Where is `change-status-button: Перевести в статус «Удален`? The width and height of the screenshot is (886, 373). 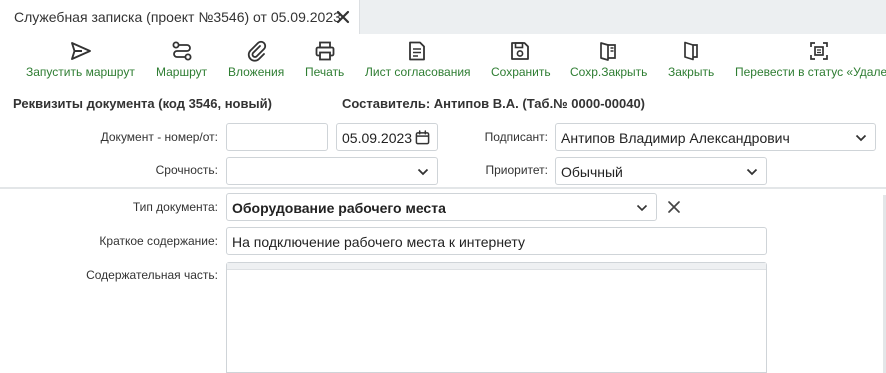 change-status-button: Перевести в статус «Удален is located at coordinates (809, 59).